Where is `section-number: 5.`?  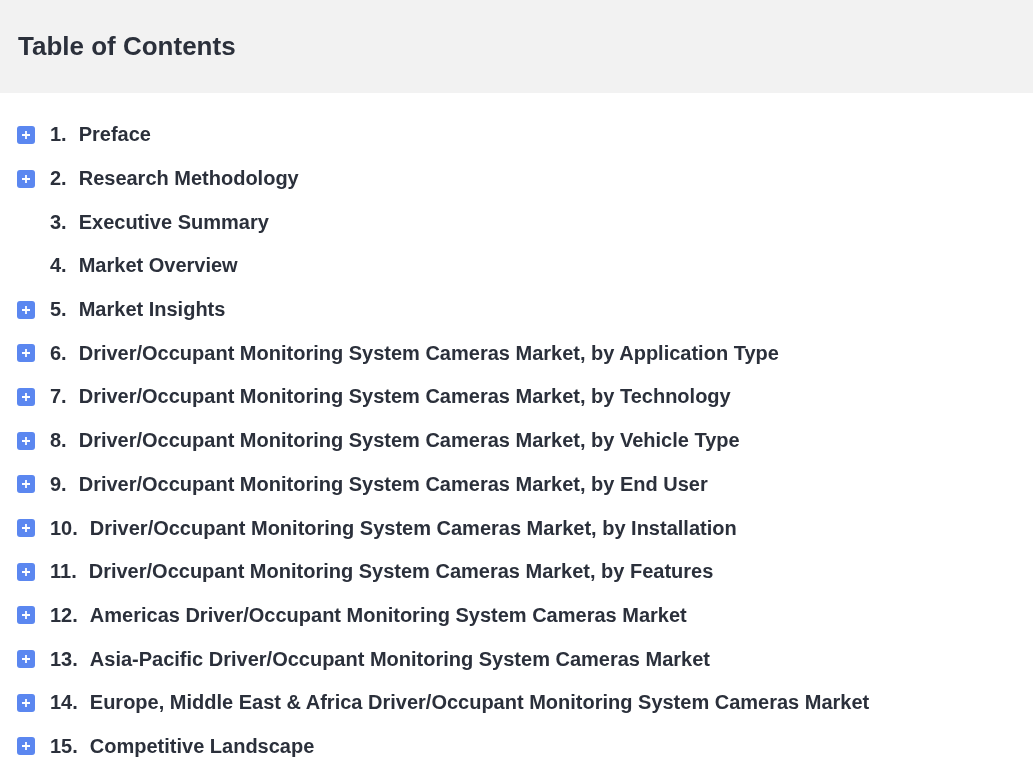
section-number: 5. is located at coordinates (58, 310).